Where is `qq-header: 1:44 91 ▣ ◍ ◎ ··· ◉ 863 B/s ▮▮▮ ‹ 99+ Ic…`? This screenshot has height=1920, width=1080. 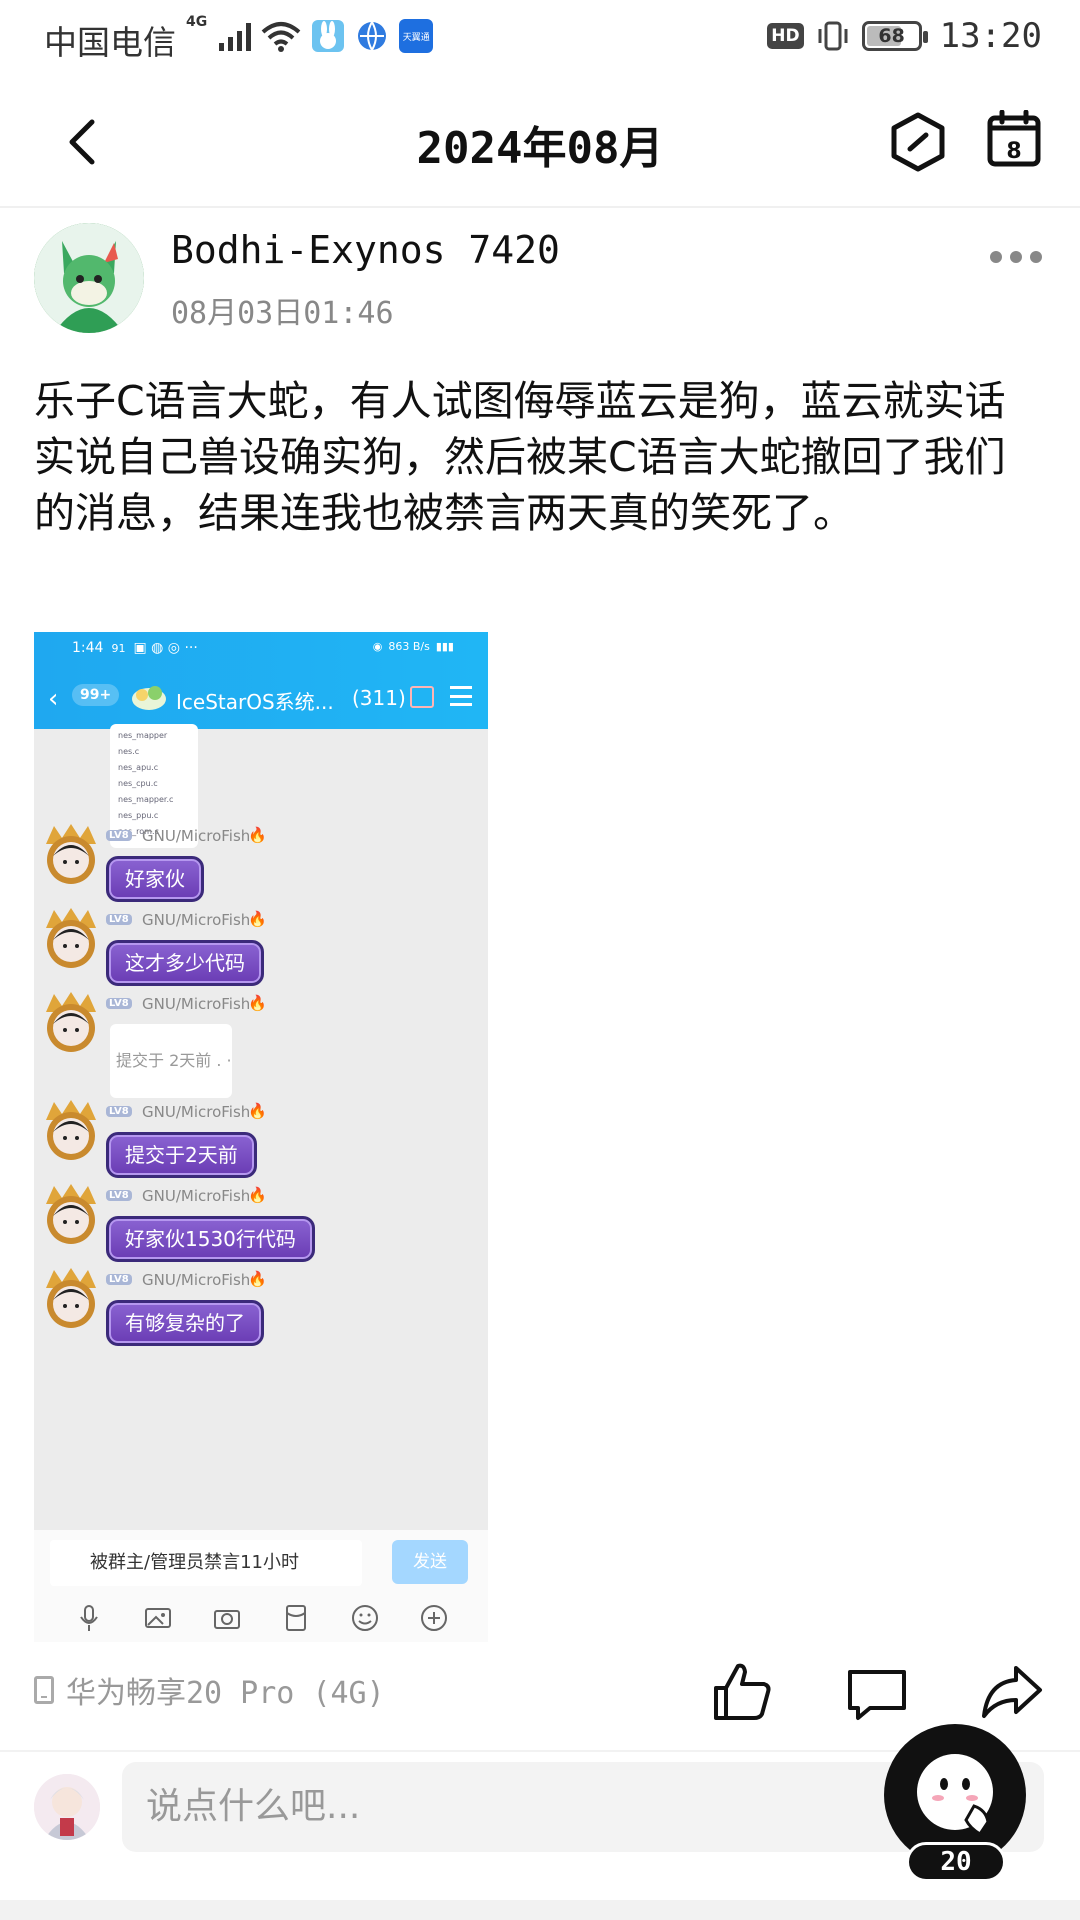 qq-header: 1:44 91 ▣ ◍ ◎ ··· ◉ 863 B/s ▮▮▮ ‹ 99+ Ic… is located at coordinates (261, 680).